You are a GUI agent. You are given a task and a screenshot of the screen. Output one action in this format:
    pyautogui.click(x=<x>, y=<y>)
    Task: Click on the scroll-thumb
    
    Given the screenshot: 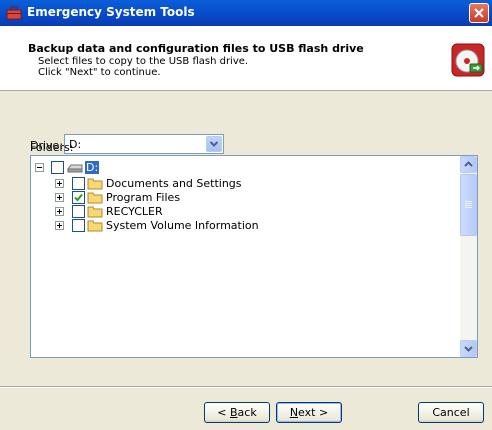 What is the action you would take?
    pyautogui.click(x=468, y=205)
    